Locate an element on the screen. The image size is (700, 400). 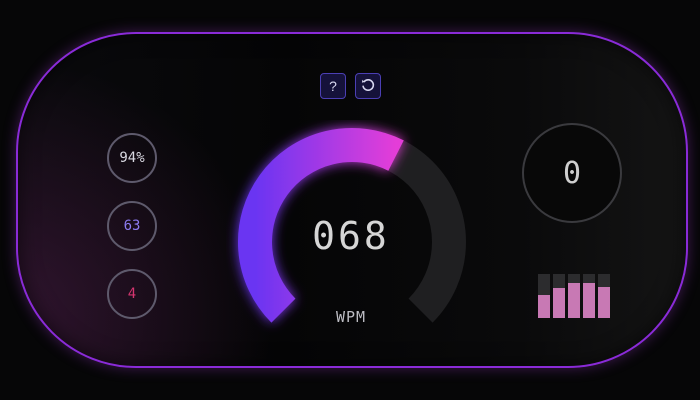
errors-value: 4 is located at coordinates (132, 294).